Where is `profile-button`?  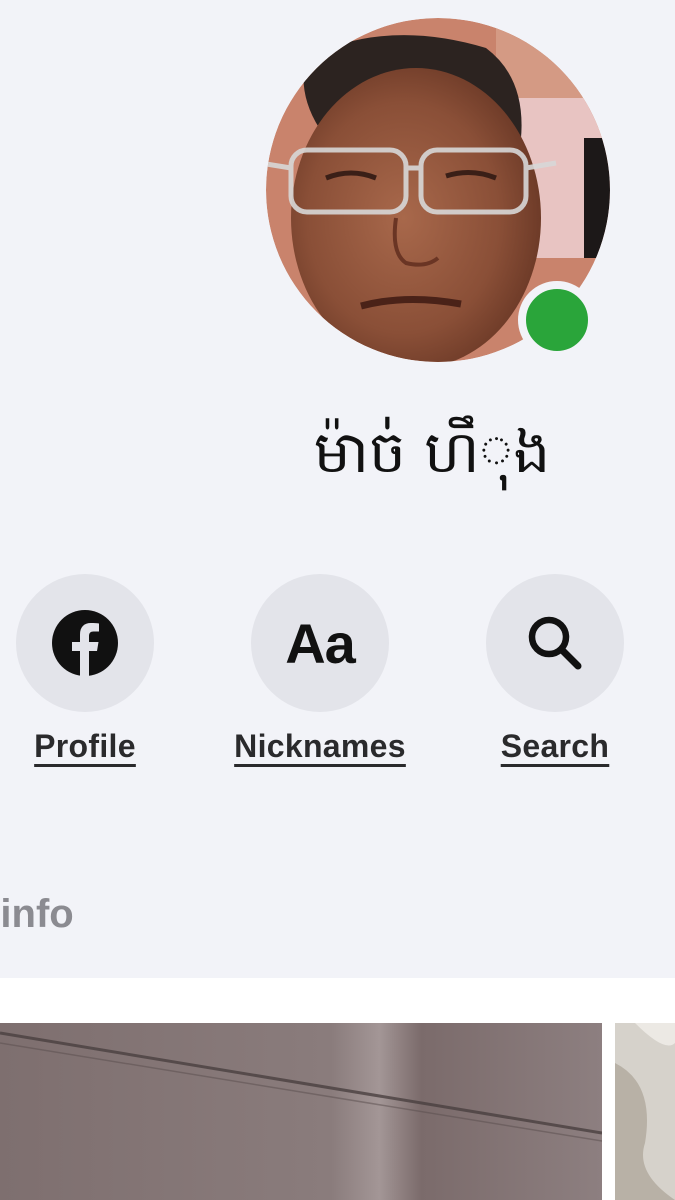 profile-button is located at coordinates (85, 643).